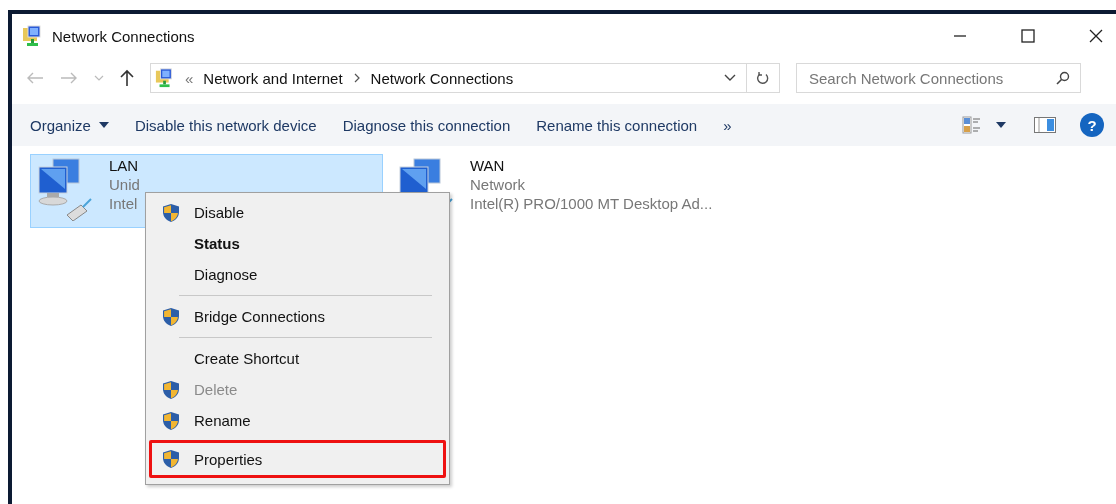 The height and width of the screenshot is (504, 1116). What do you see at coordinates (498, 184) in the screenshot?
I see `connection-status: Network` at bounding box center [498, 184].